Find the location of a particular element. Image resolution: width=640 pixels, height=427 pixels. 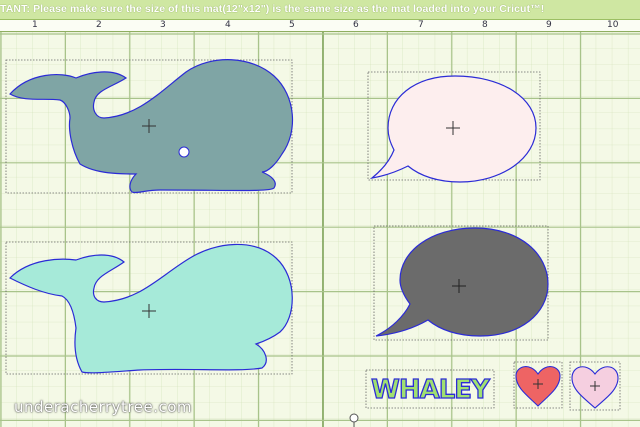

ruler-label-8: 8 is located at coordinates (485, 25).